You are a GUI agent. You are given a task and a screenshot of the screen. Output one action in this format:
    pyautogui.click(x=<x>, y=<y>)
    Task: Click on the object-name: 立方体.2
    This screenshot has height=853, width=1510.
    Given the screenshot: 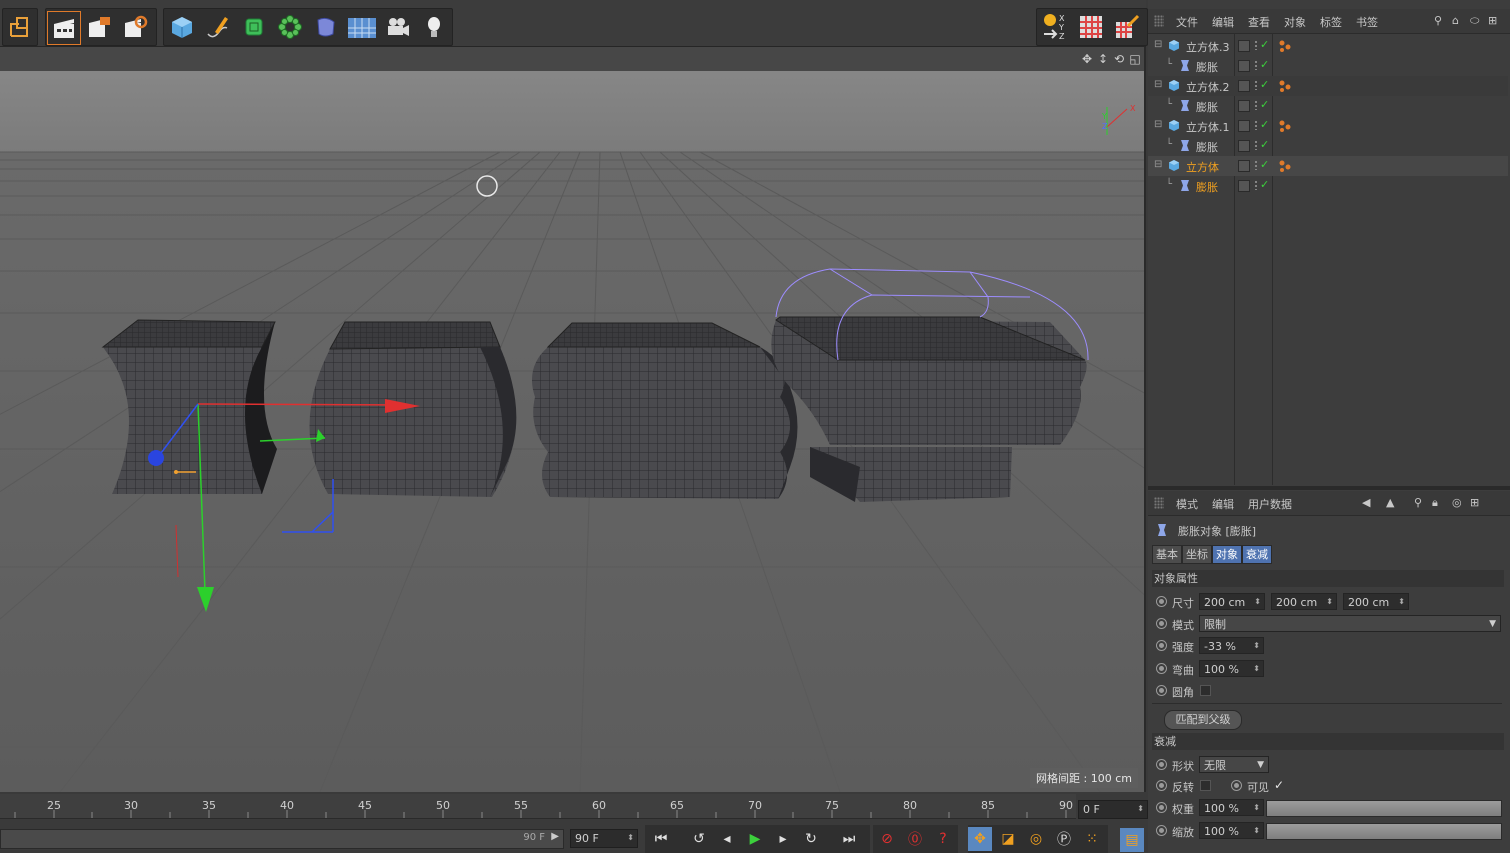 What is the action you would take?
    pyautogui.click(x=1208, y=87)
    